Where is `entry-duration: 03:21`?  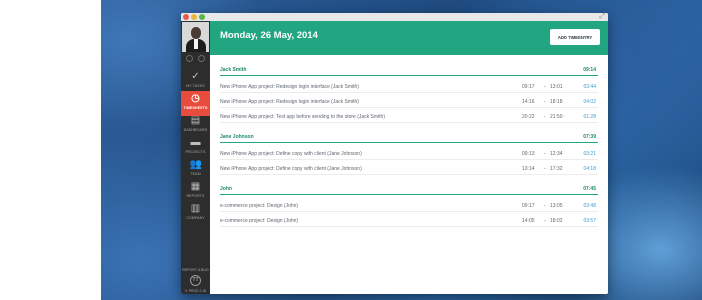
entry-duration: 03:21 is located at coordinates (589, 154).